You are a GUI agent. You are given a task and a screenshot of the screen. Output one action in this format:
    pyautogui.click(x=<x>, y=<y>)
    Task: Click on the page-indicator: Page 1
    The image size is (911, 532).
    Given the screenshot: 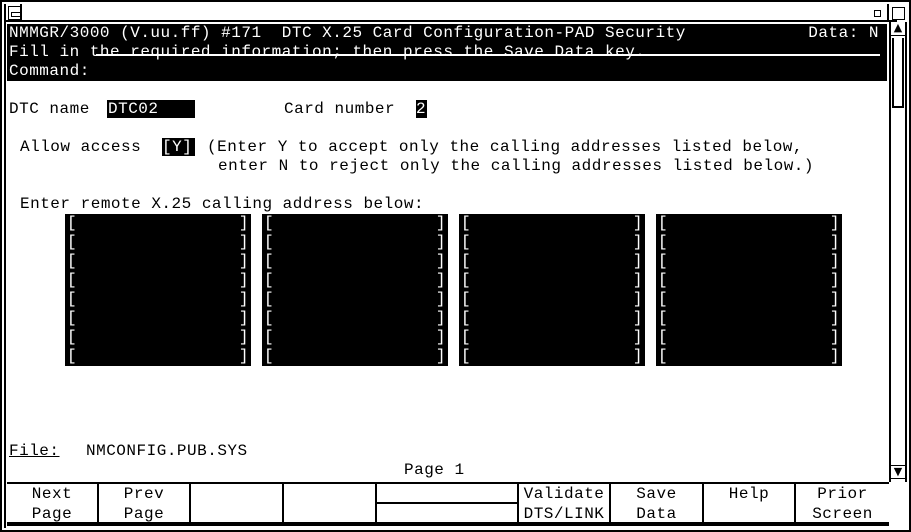 What is the action you would take?
    pyautogui.click(x=434, y=470)
    